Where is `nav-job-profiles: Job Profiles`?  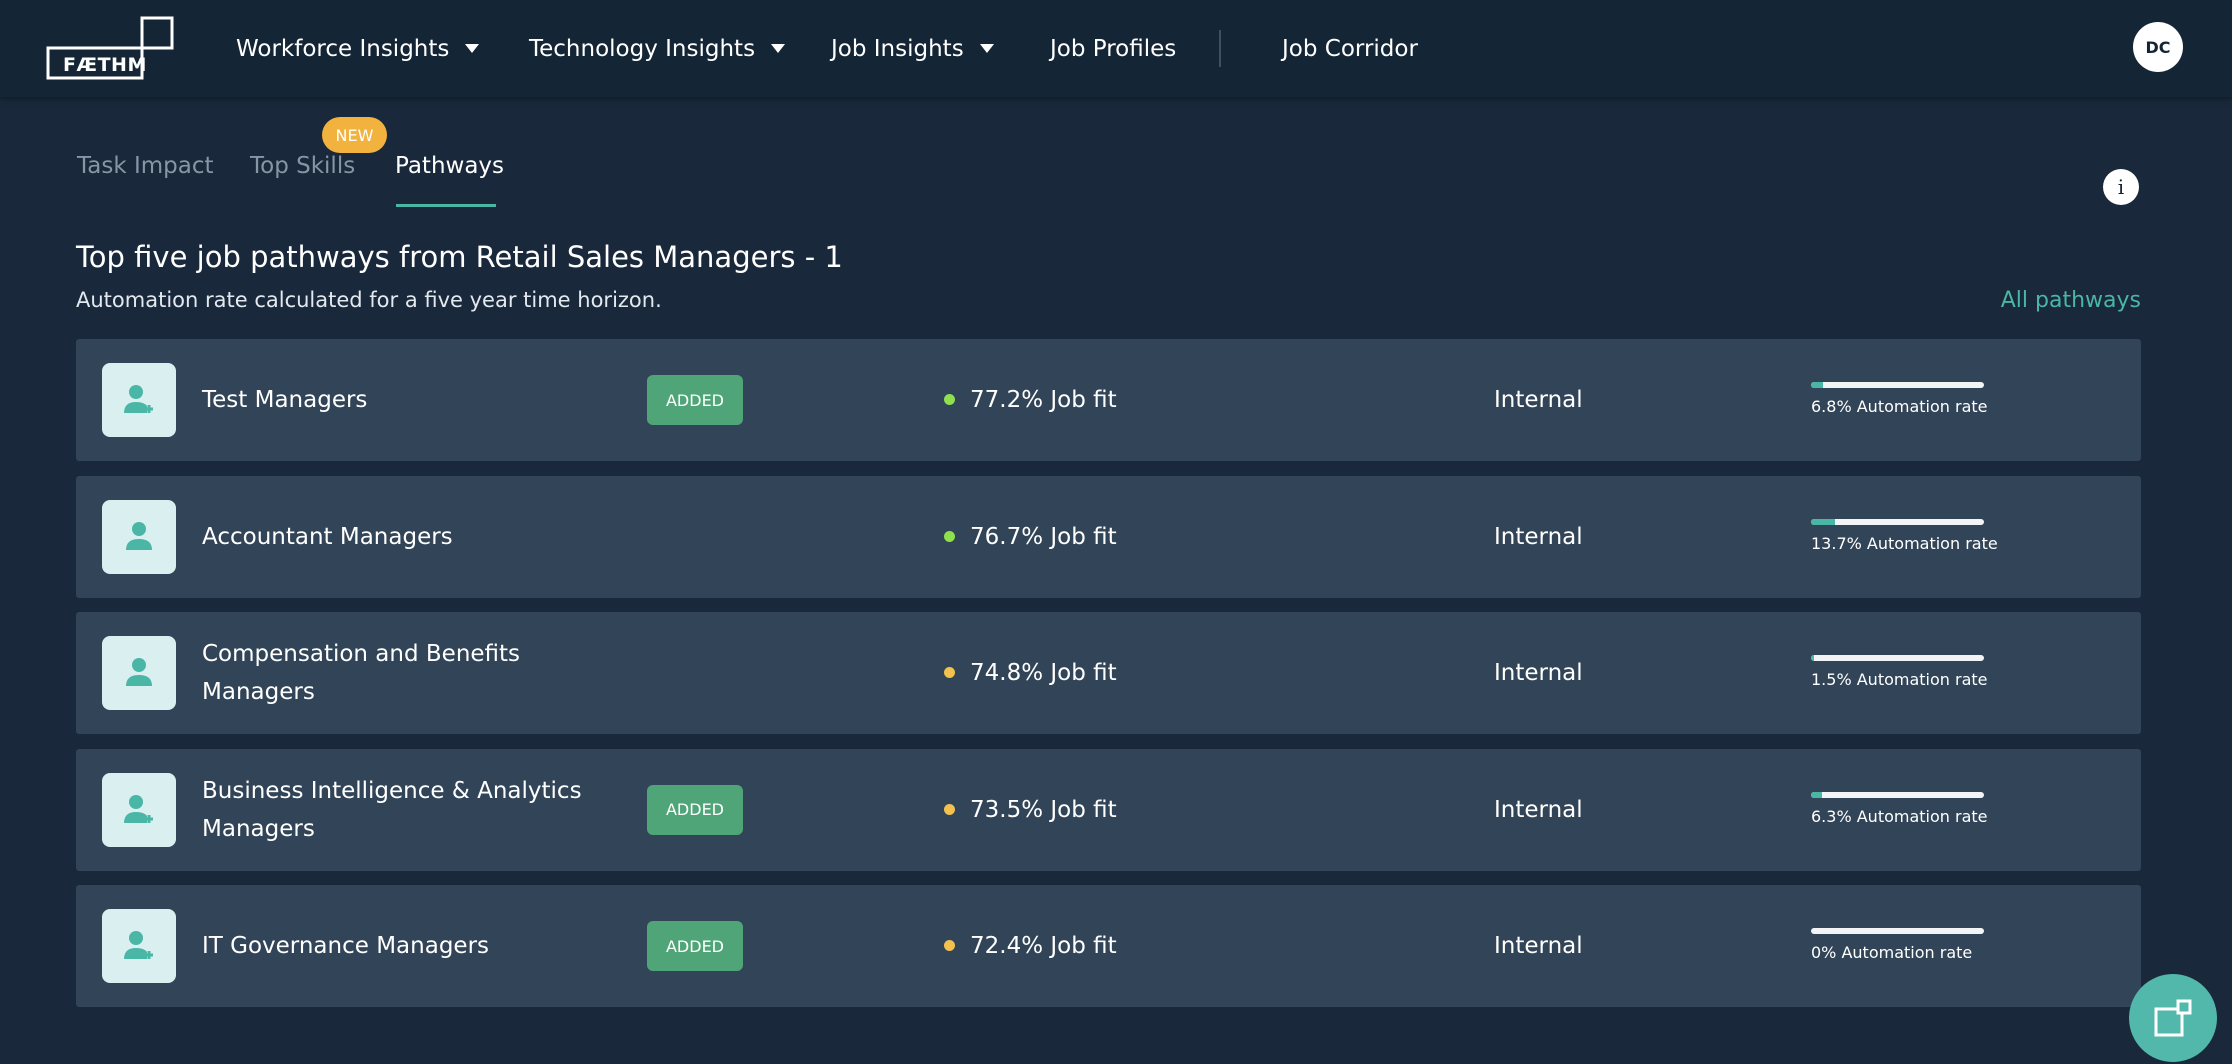
nav-job-profiles: Job Profiles is located at coordinates (1113, 48).